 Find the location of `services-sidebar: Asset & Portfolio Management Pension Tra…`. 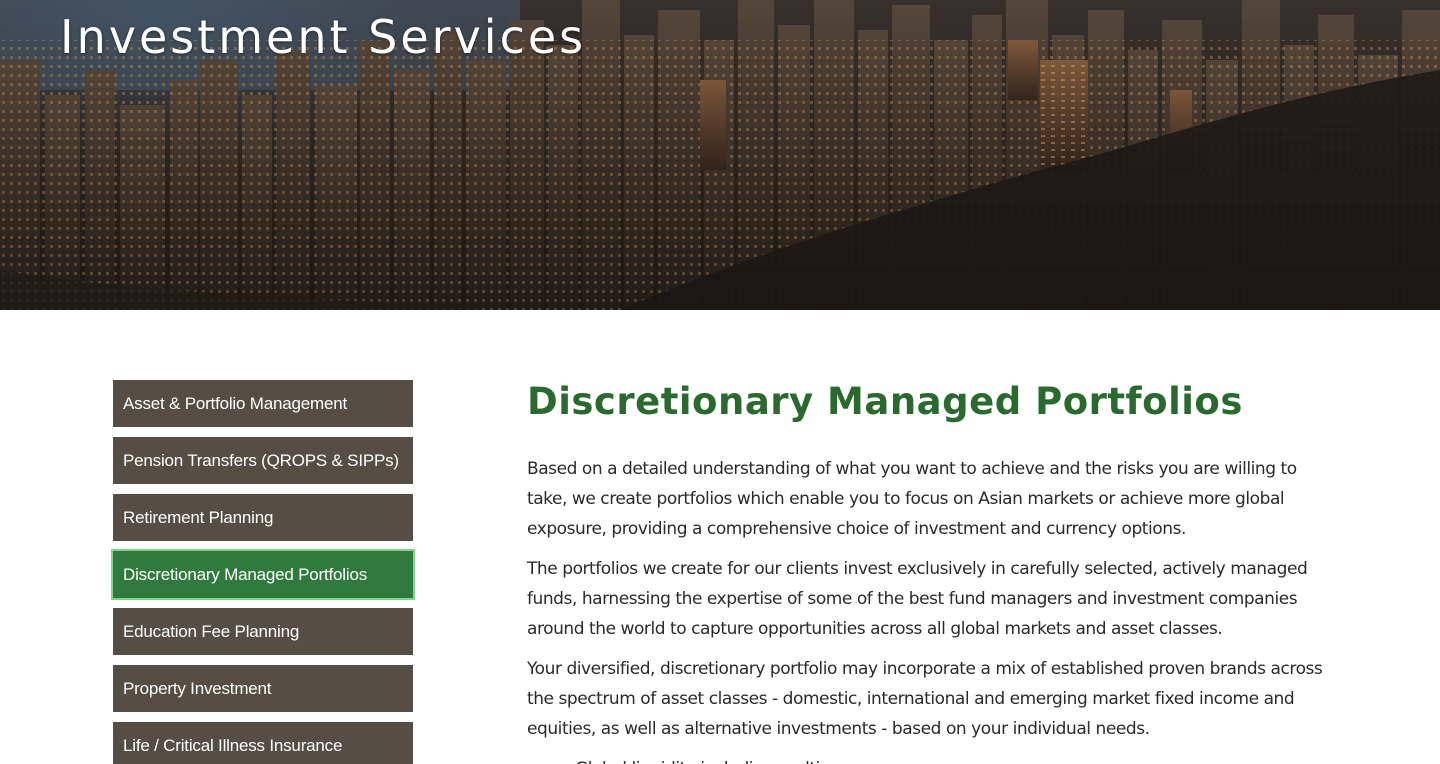

services-sidebar: Asset & Portfolio Management Pension Tra… is located at coordinates (263, 572).